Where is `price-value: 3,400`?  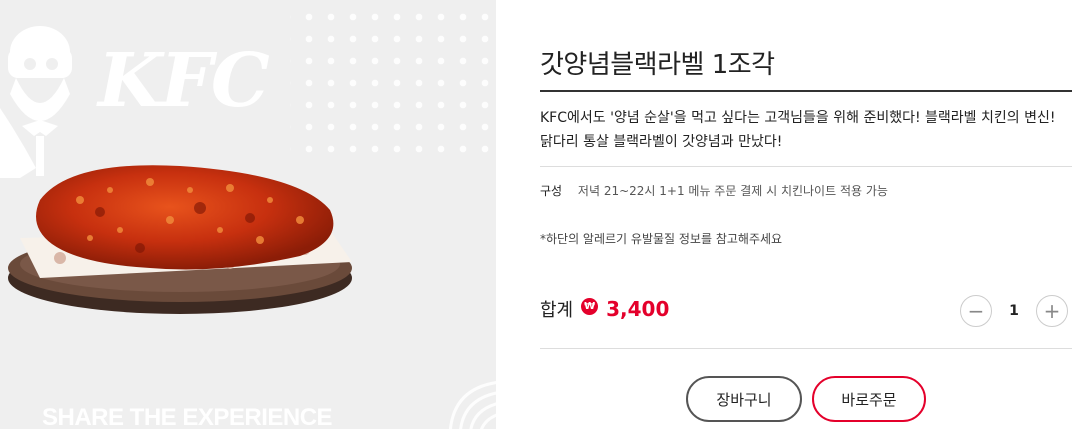
price-value: 3,400 is located at coordinates (638, 309).